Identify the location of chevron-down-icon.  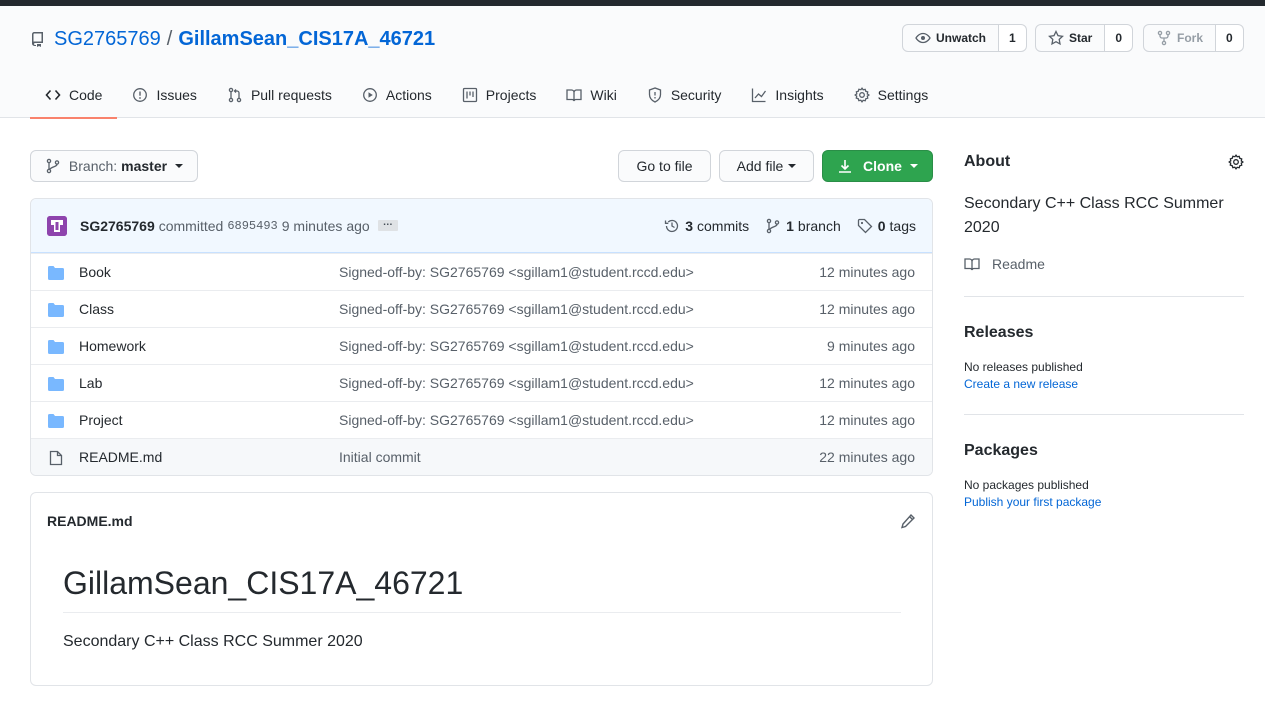
(792, 166).